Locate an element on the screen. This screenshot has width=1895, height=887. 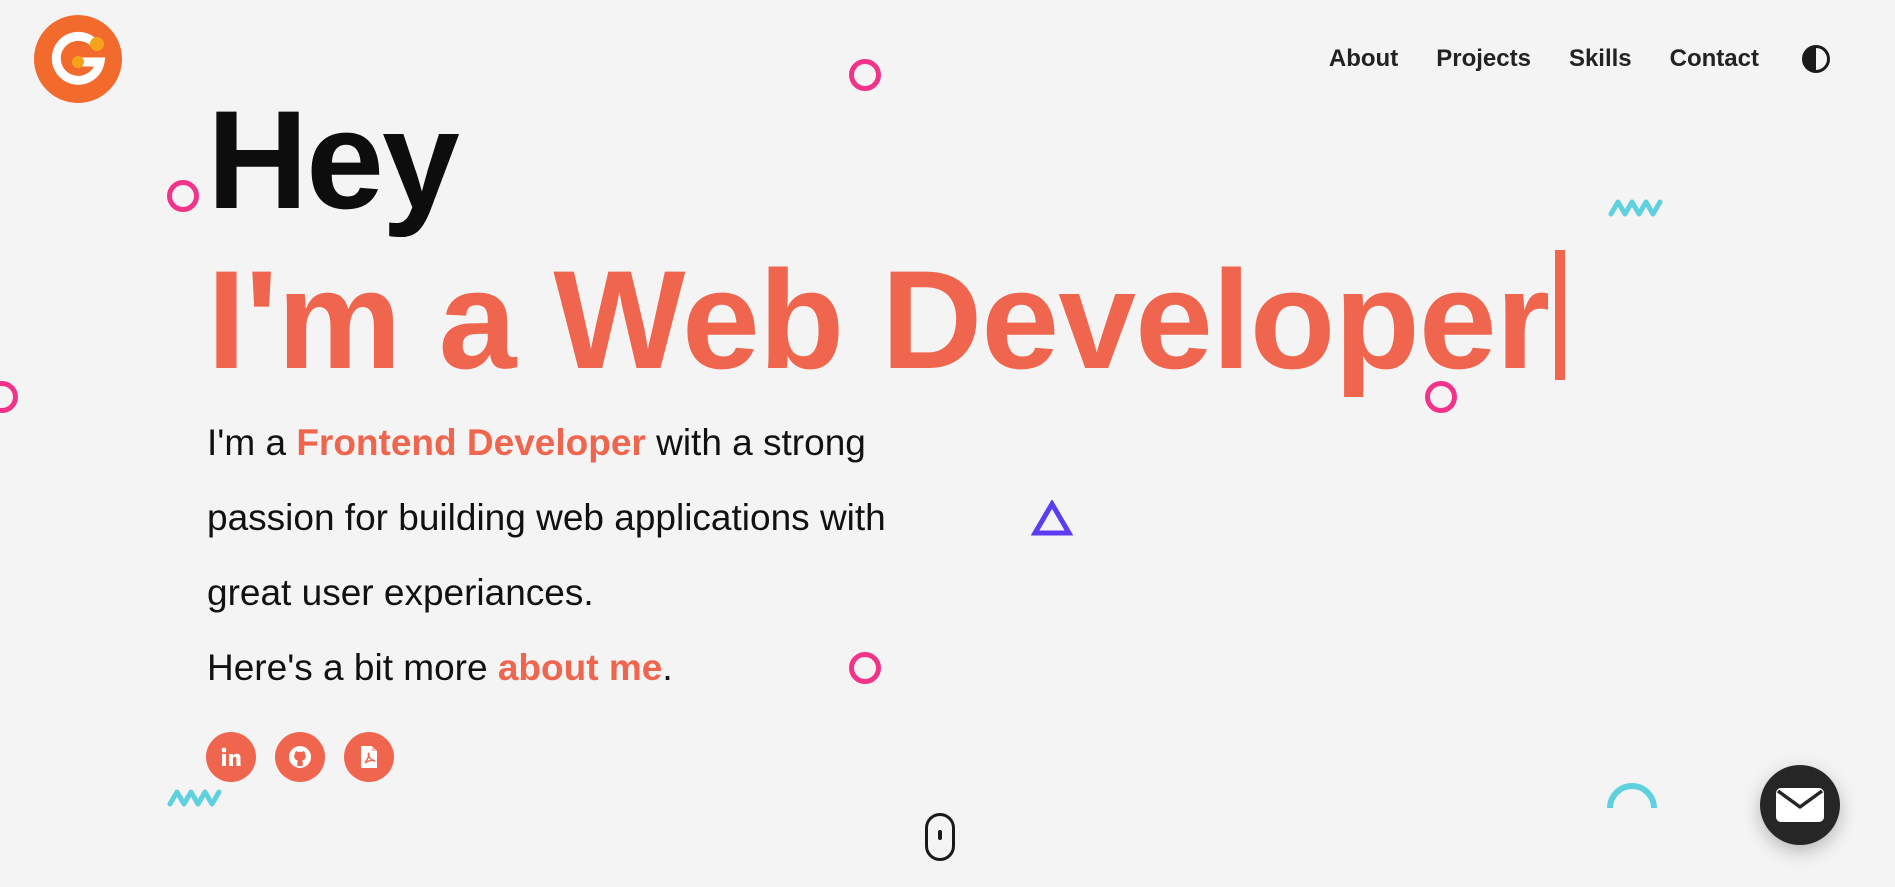
hero-greeting: Hey is located at coordinates (333, 159).